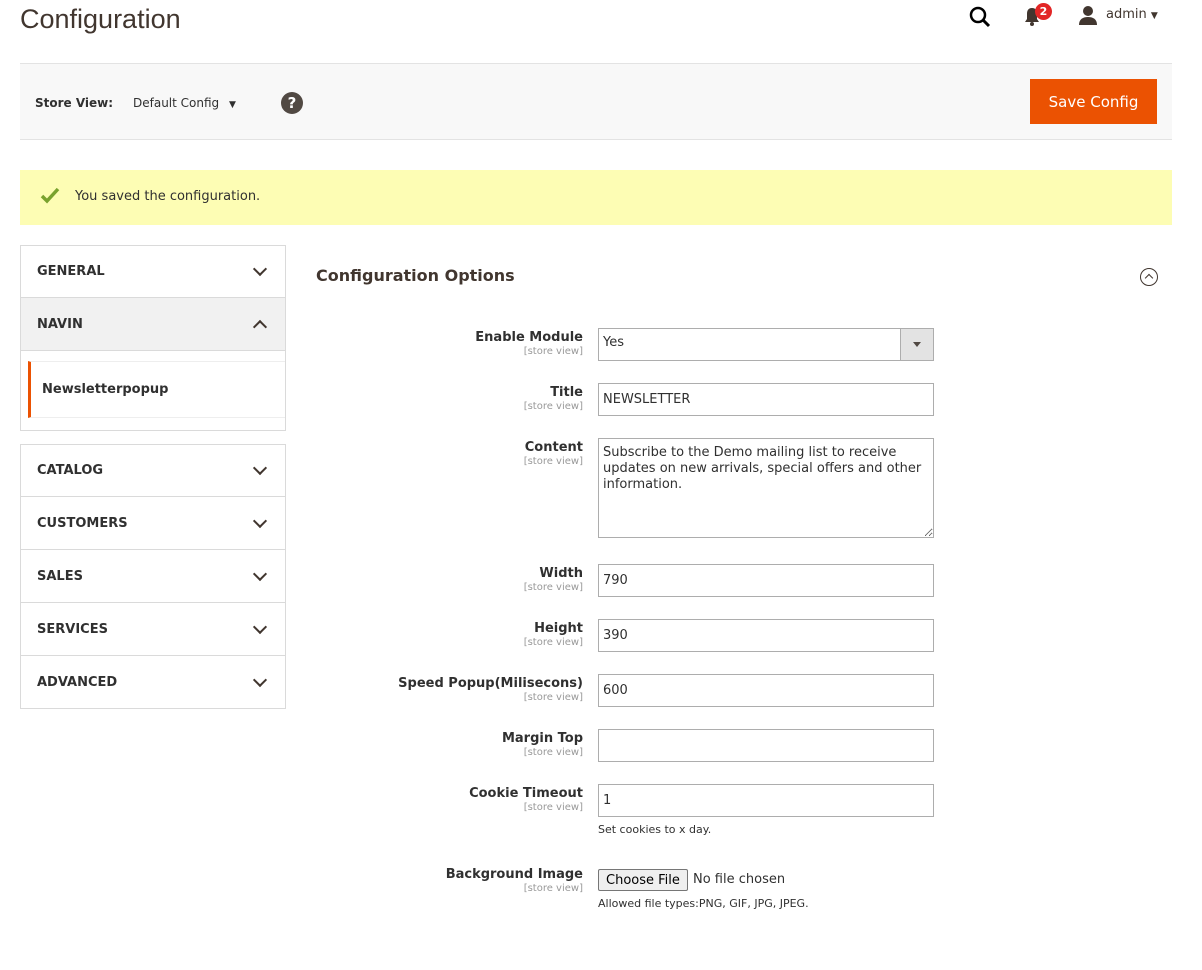  I want to click on help-icon: ?, so click(292, 103).